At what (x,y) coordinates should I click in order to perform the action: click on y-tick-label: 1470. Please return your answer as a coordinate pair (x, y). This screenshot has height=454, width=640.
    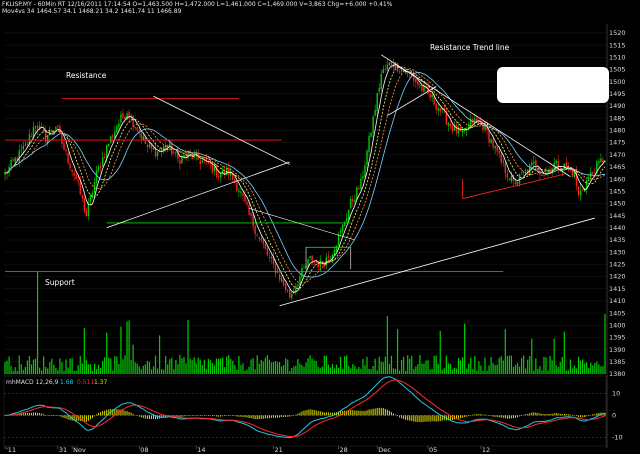
    Looking at the image, I should click on (617, 155).